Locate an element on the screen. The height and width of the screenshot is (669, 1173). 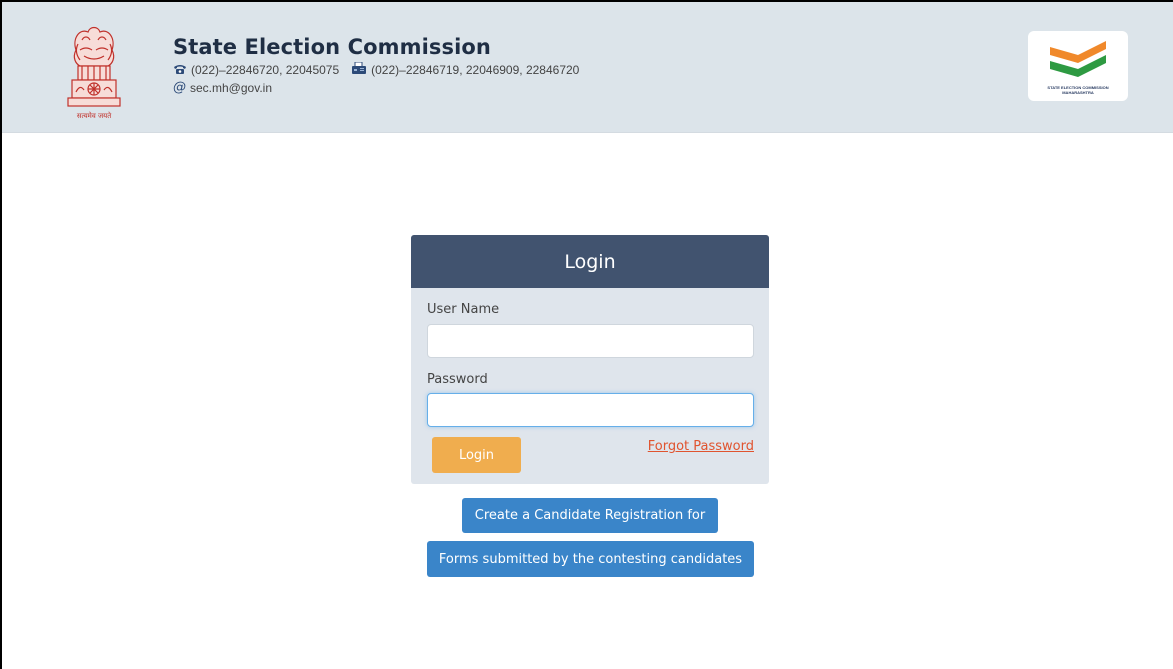
login-heading: Login is located at coordinates (590, 261).